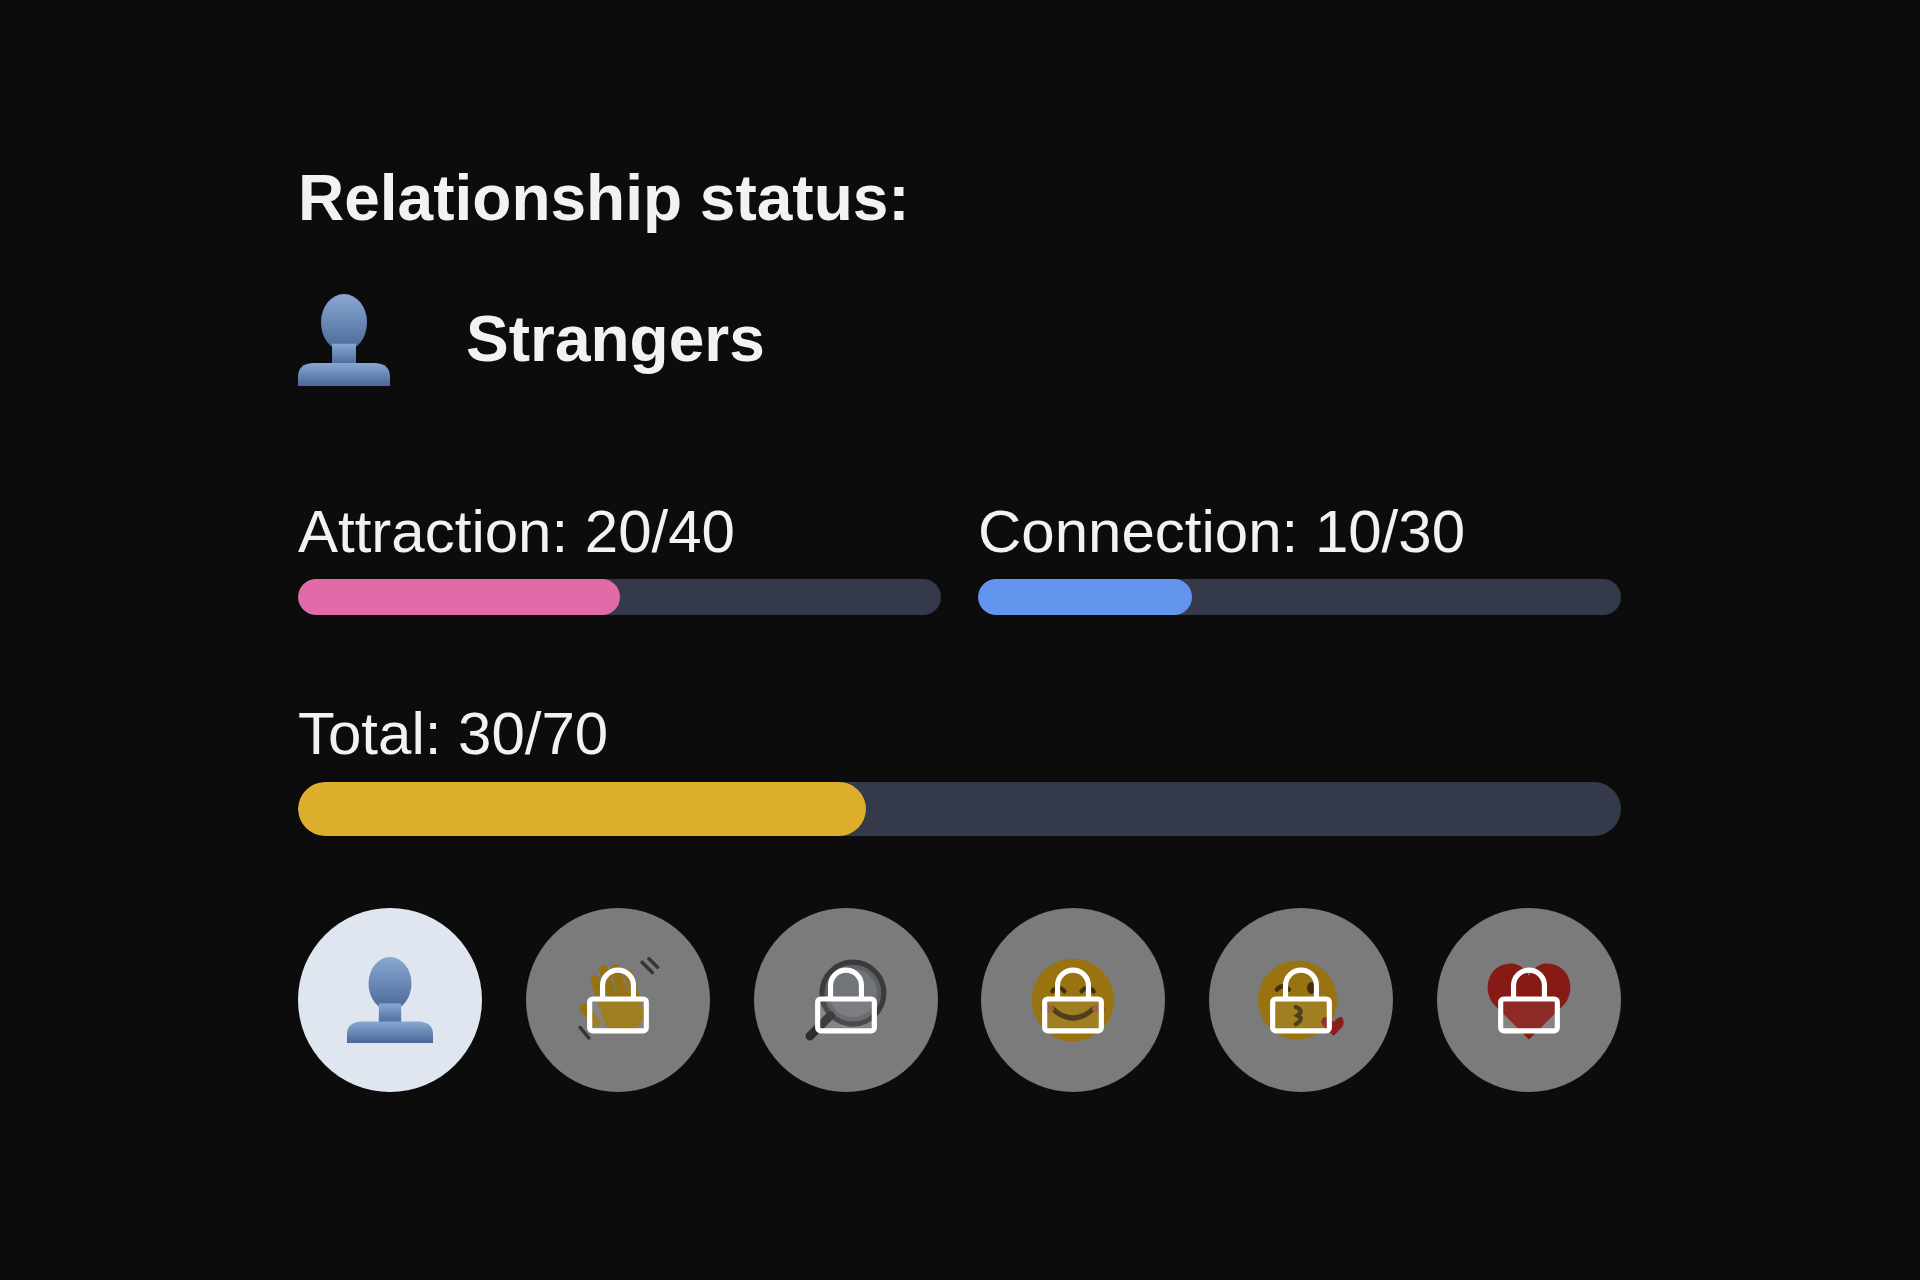  What do you see at coordinates (1222, 531) in the screenshot?
I see `meter-label: Connection: 10/30` at bounding box center [1222, 531].